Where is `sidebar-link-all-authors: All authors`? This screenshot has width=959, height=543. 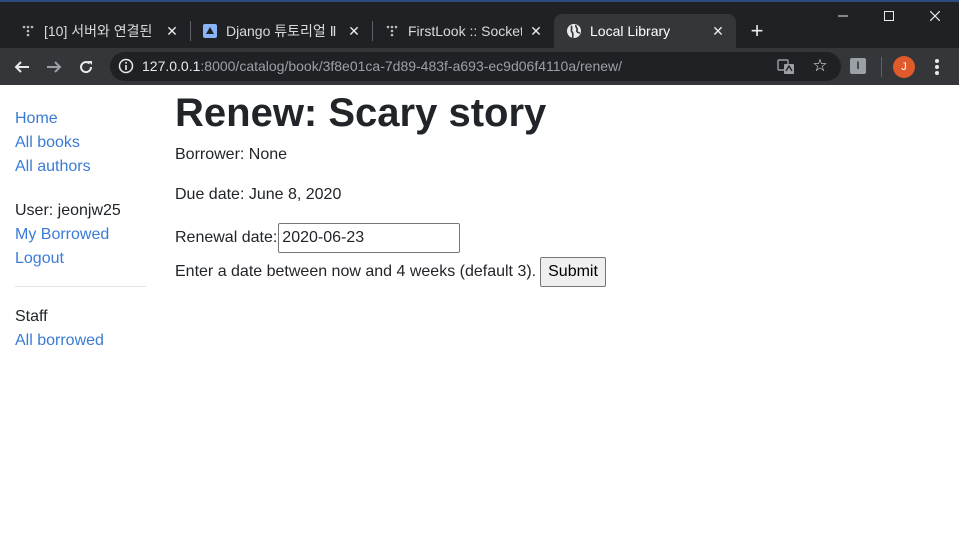 sidebar-link-all-authors: All authors is located at coordinates (80, 167).